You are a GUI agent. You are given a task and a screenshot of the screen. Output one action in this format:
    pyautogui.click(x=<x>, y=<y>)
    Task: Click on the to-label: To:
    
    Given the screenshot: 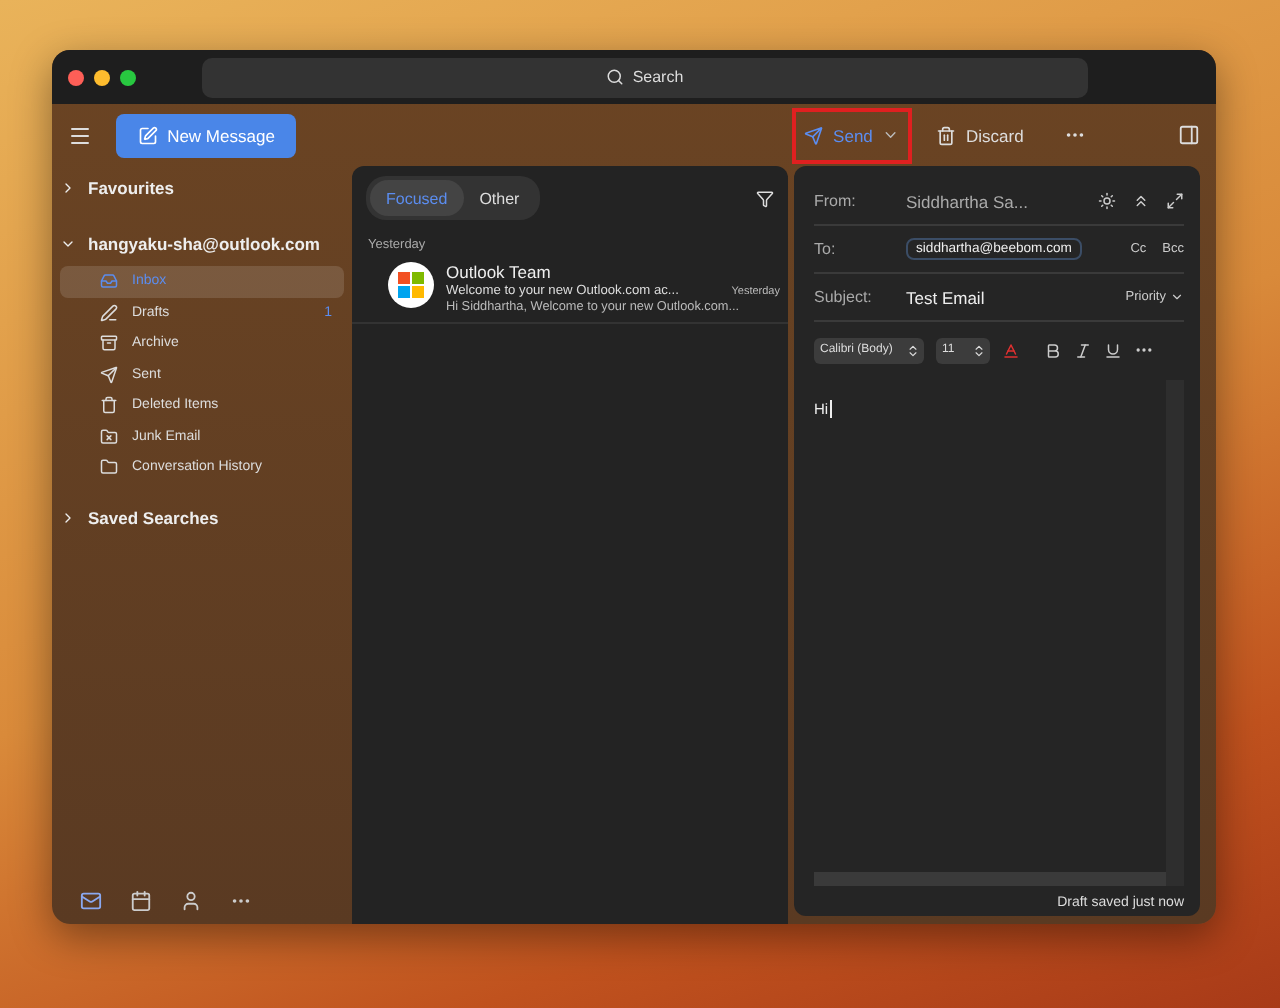 What is the action you would take?
    pyautogui.click(x=826, y=249)
    